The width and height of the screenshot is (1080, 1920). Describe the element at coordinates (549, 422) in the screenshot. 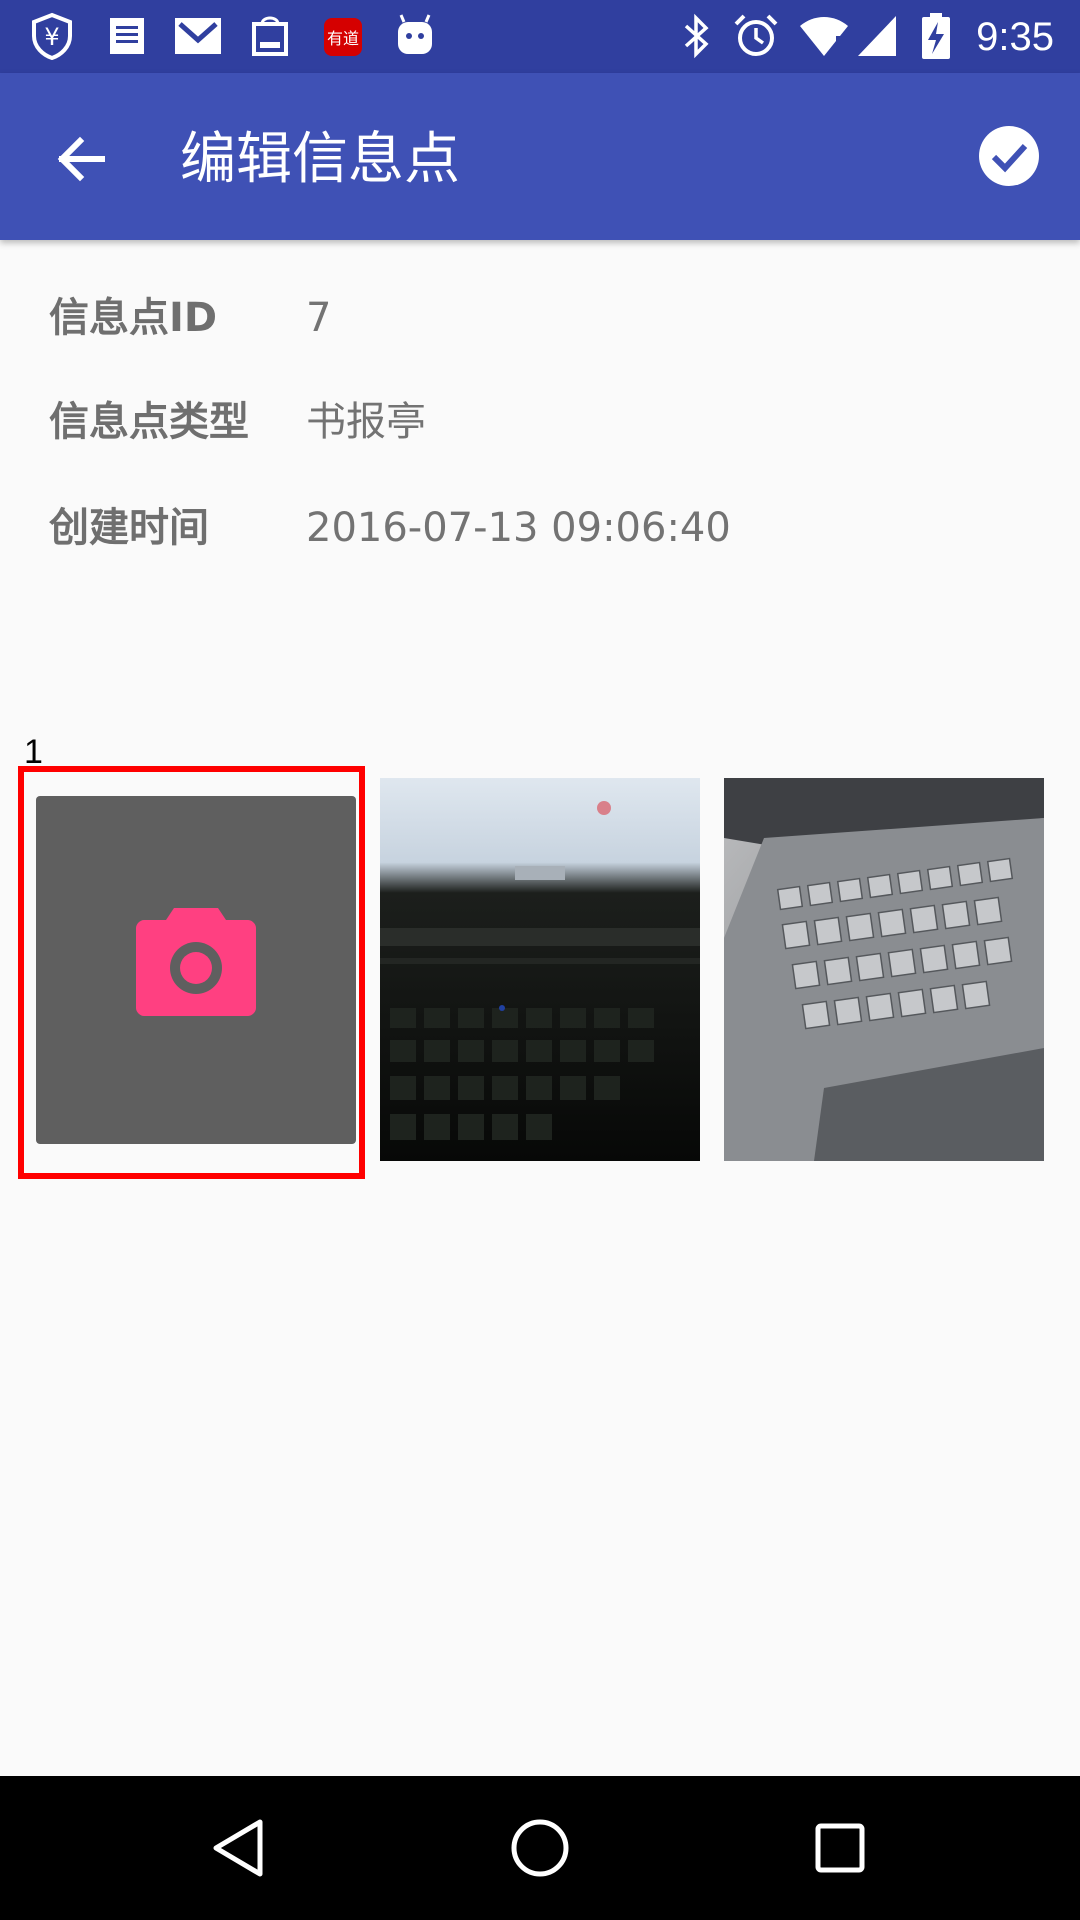

I see `info-row-type: 信息点类型 书报亭` at that location.